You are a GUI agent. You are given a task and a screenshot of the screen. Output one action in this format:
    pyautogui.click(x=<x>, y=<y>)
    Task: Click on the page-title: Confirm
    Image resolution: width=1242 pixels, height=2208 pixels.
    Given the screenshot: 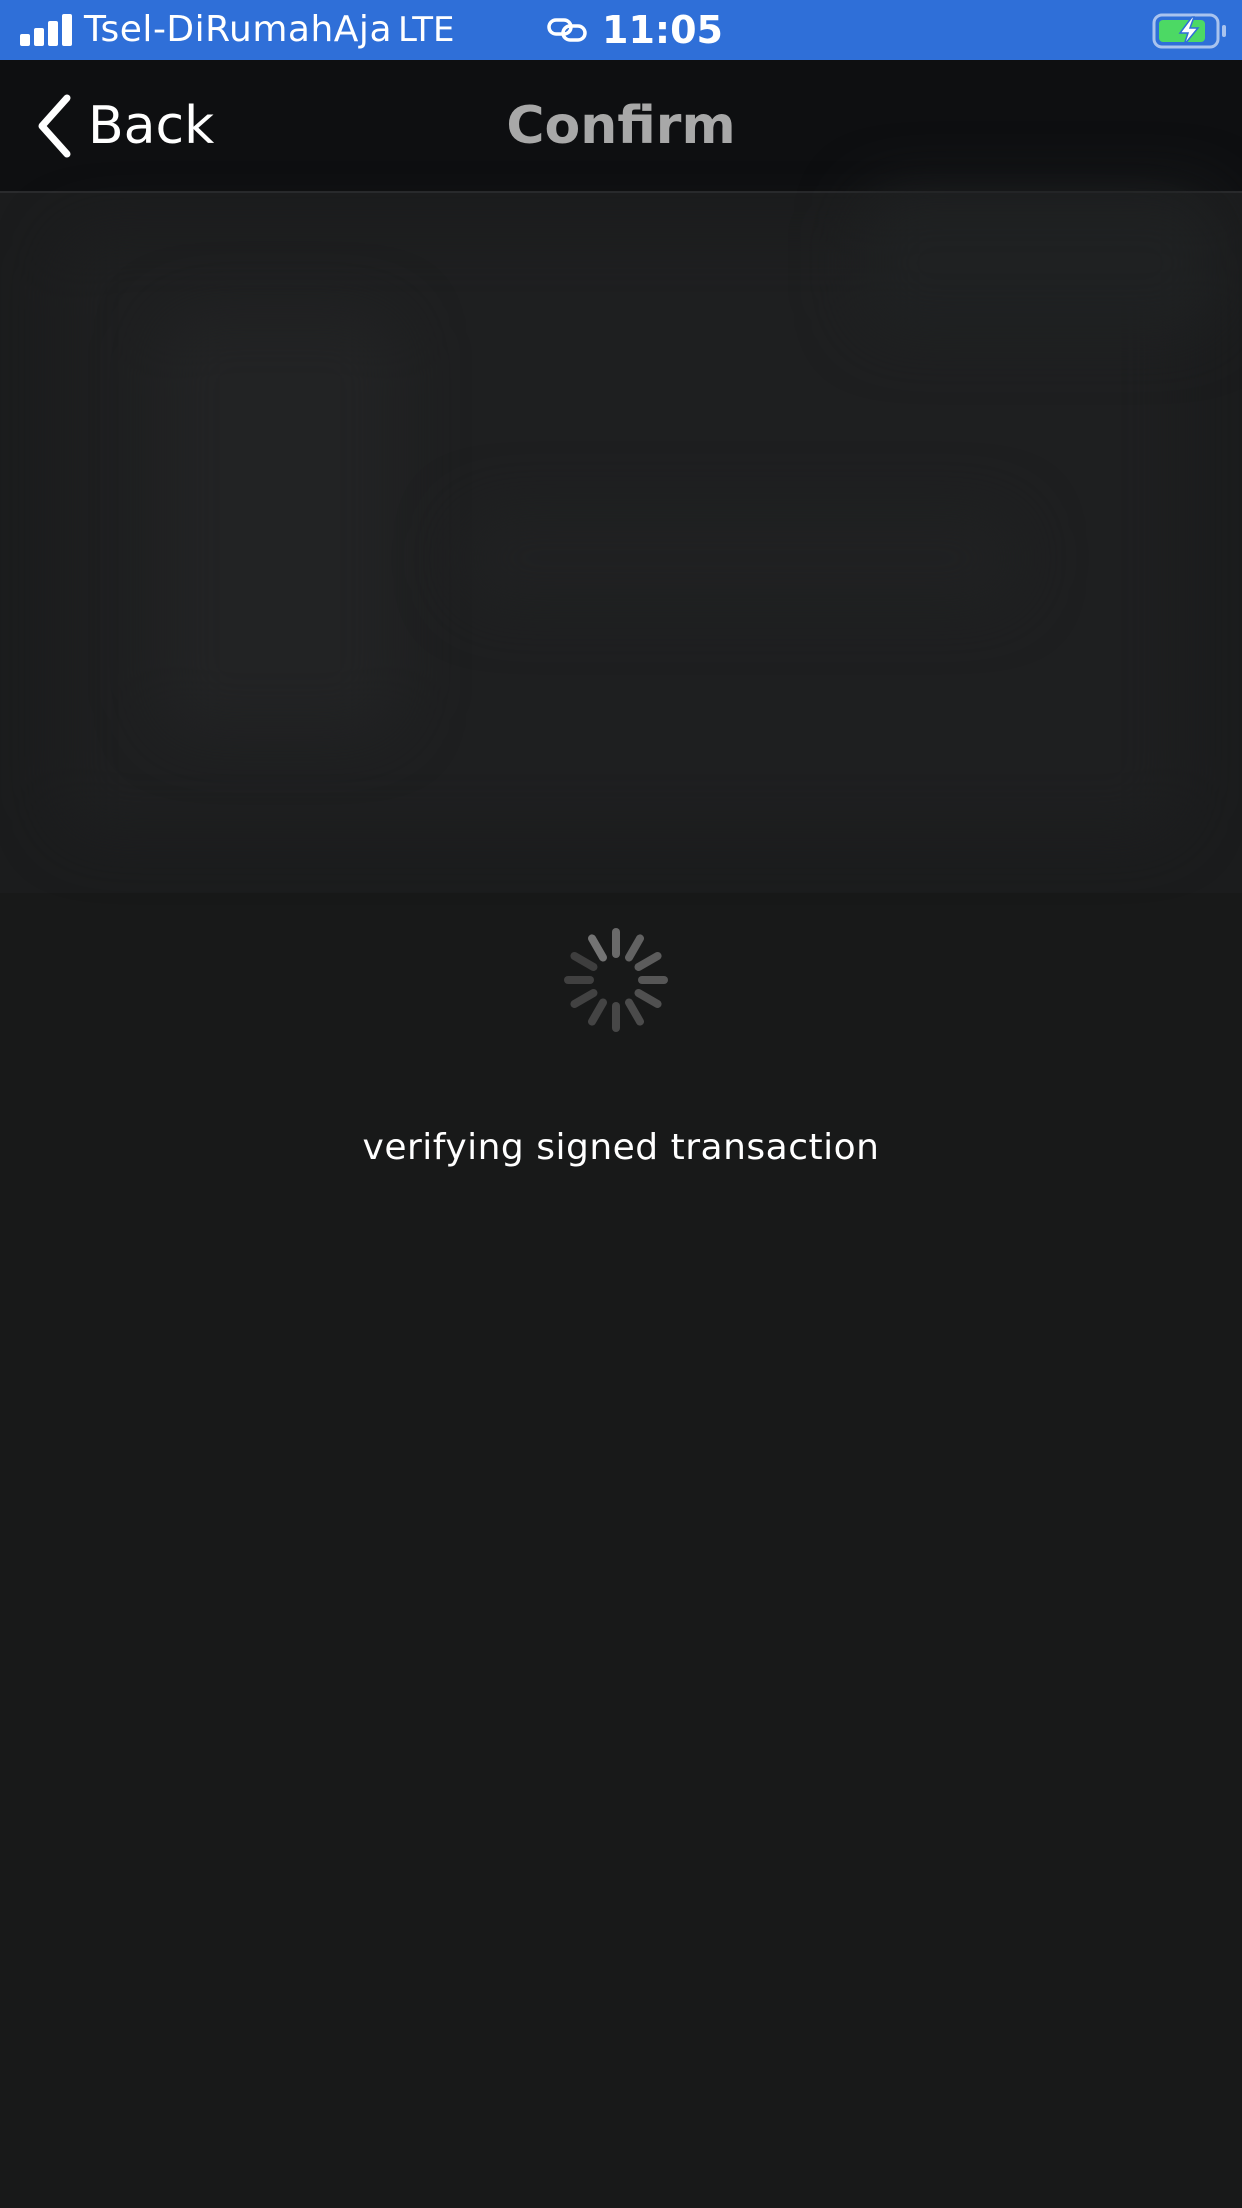 What is the action you would take?
    pyautogui.click(x=621, y=126)
    